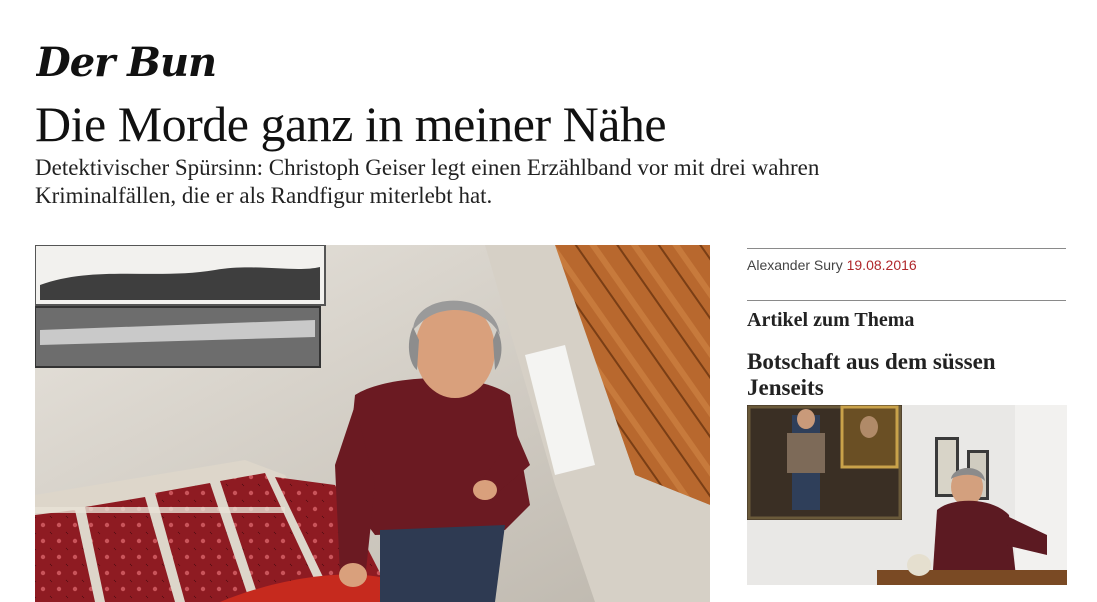  I want to click on related-article-photo, so click(907, 495).